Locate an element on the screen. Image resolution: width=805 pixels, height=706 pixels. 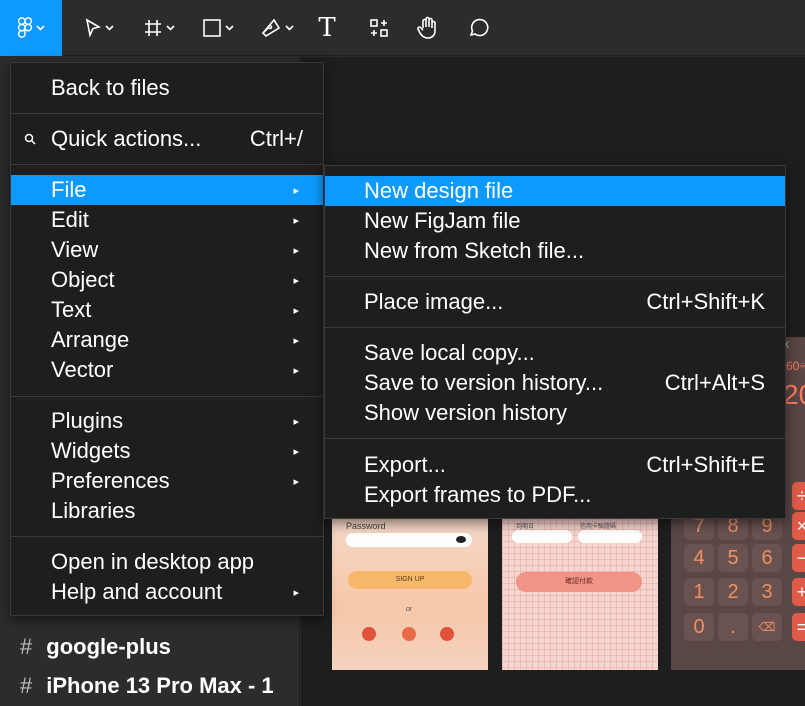
menu-item-label: Edit is located at coordinates (70, 219).